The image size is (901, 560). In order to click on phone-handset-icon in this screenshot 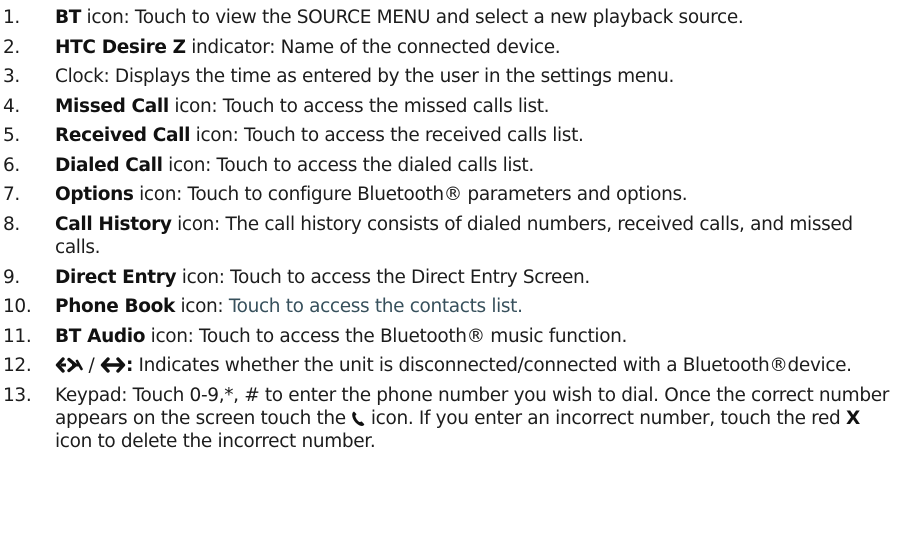, I will do `click(358, 418)`.